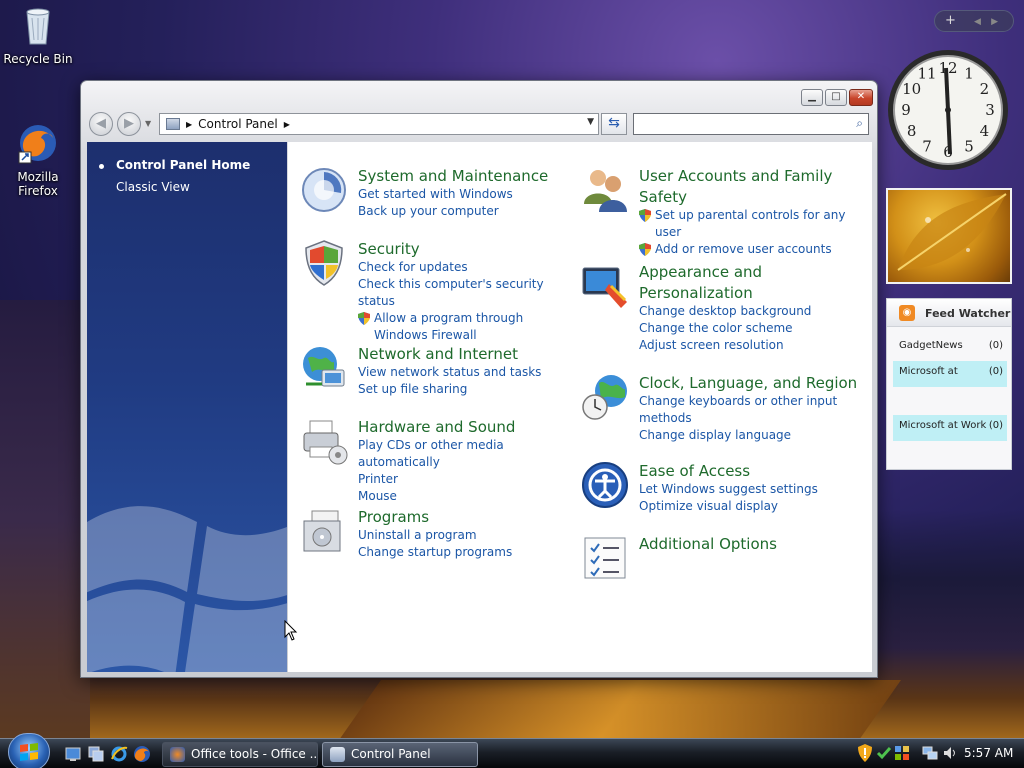  What do you see at coordinates (463, 552) in the screenshot?
I see `task-link: Change startup programs` at bounding box center [463, 552].